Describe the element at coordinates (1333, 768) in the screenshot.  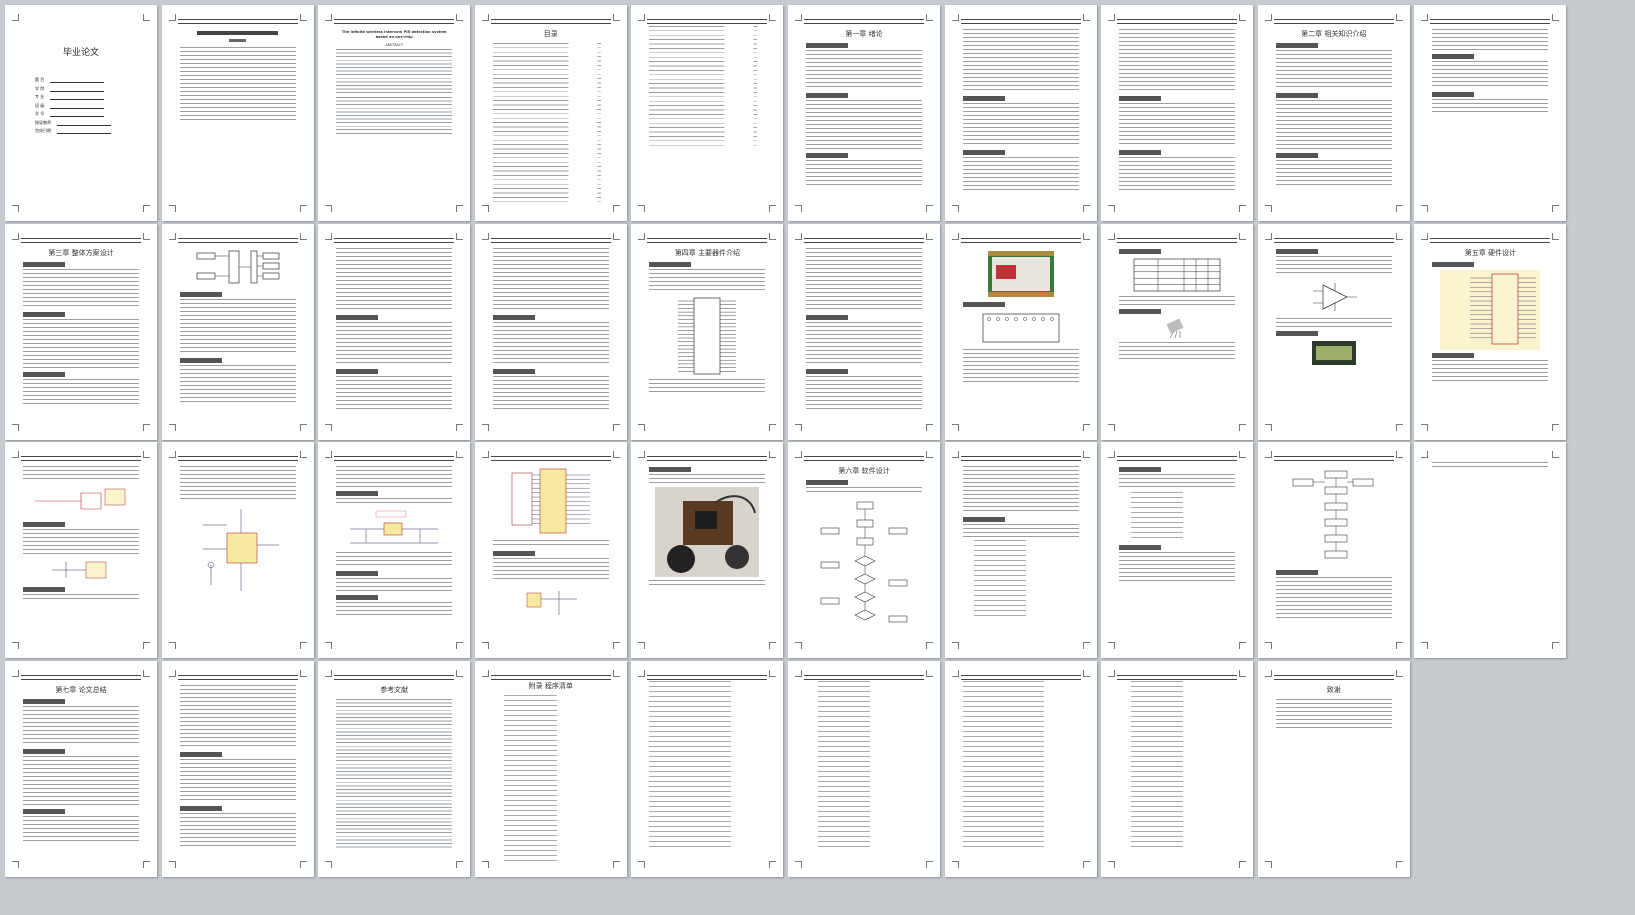
I see `document-page: 致谢` at that location.